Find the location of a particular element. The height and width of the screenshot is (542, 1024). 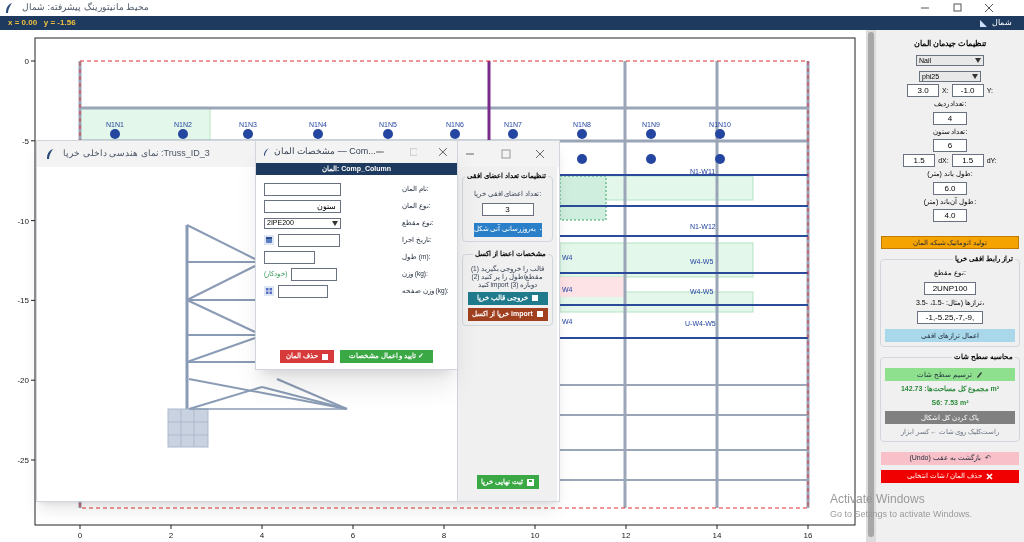

input-field: 6.0 is located at coordinates (950, 188).